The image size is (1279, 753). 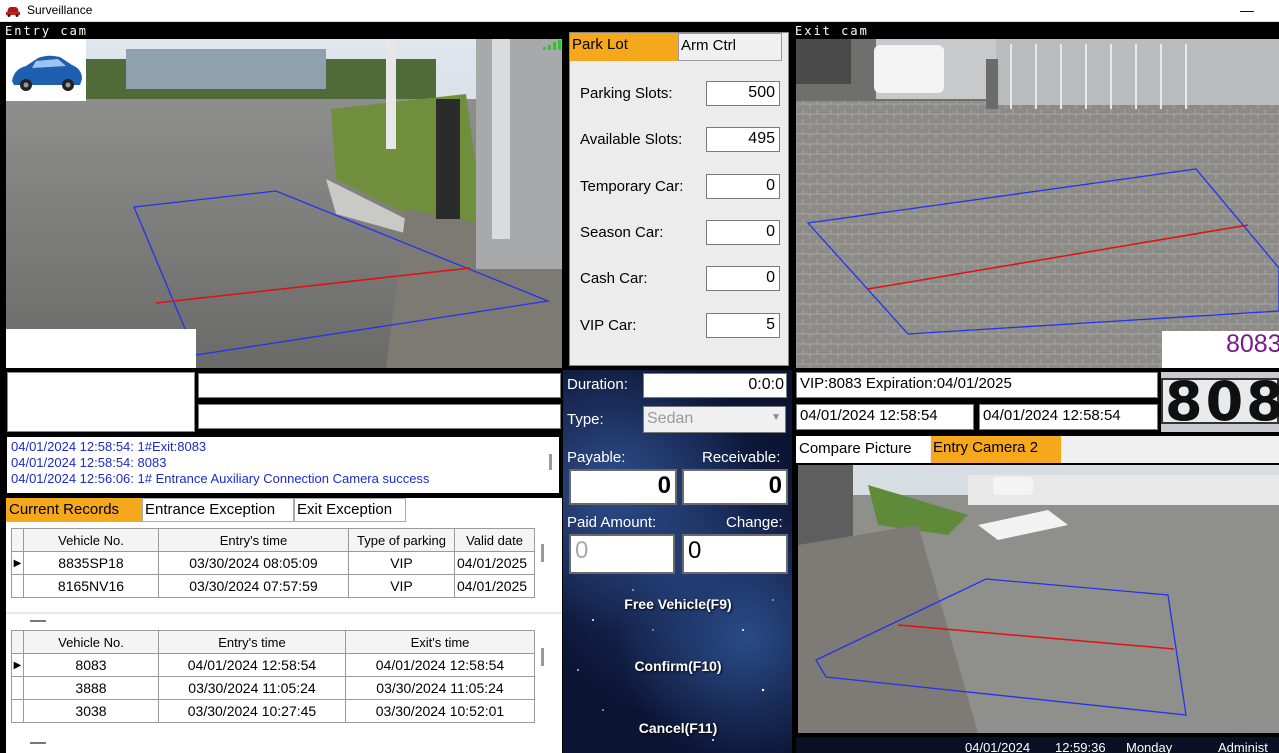 What do you see at coordinates (89, 462) in the screenshot?
I see `log-line: 04/01/2024 12:58:54: 8083` at bounding box center [89, 462].